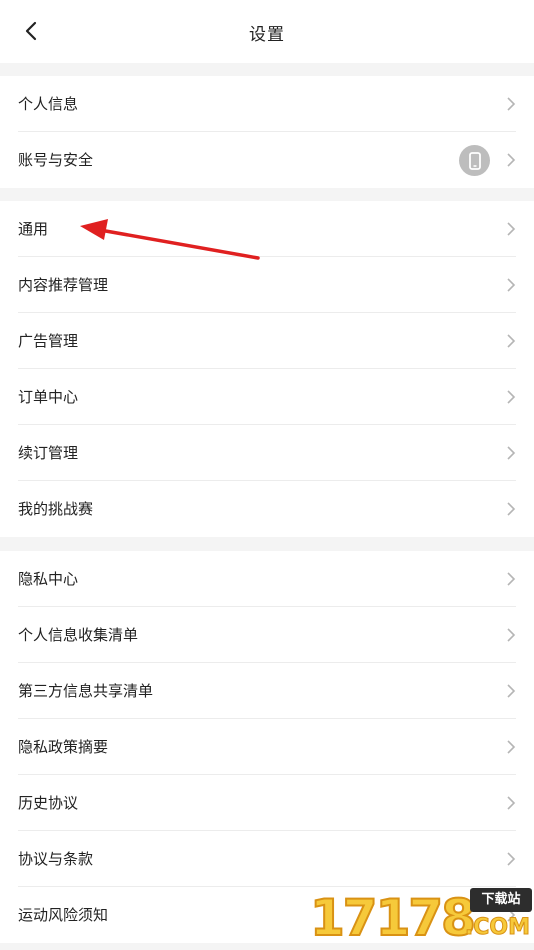 The image size is (534, 950). Describe the element at coordinates (267, 229) in the screenshot. I see `row-general: 通用` at that location.